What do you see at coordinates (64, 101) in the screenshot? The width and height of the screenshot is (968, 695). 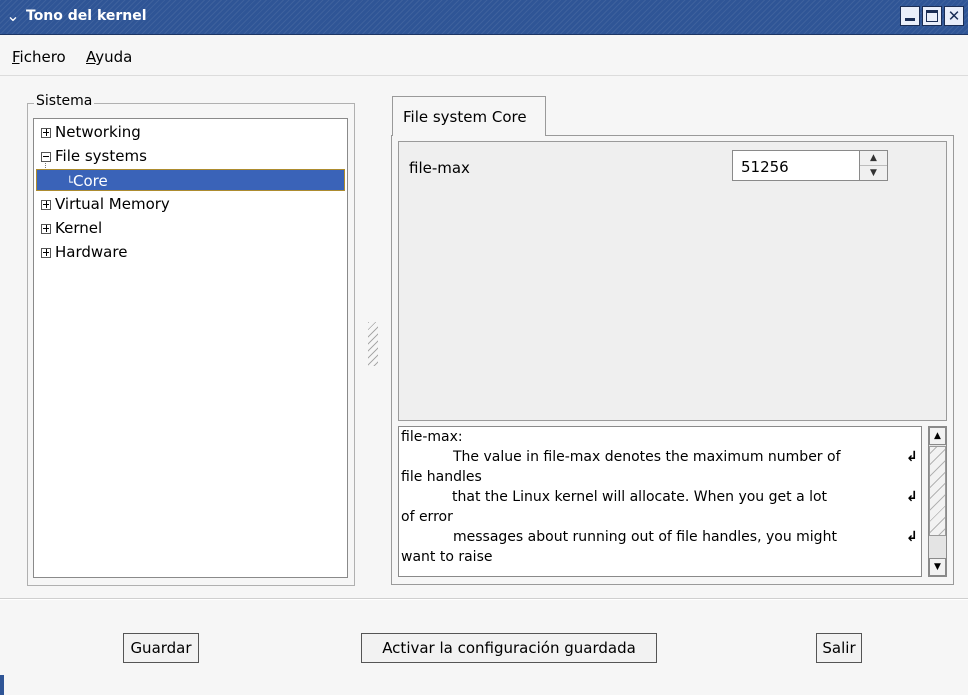 I see `sistema-group-label: Sistema` at bounding box center [64, 101].